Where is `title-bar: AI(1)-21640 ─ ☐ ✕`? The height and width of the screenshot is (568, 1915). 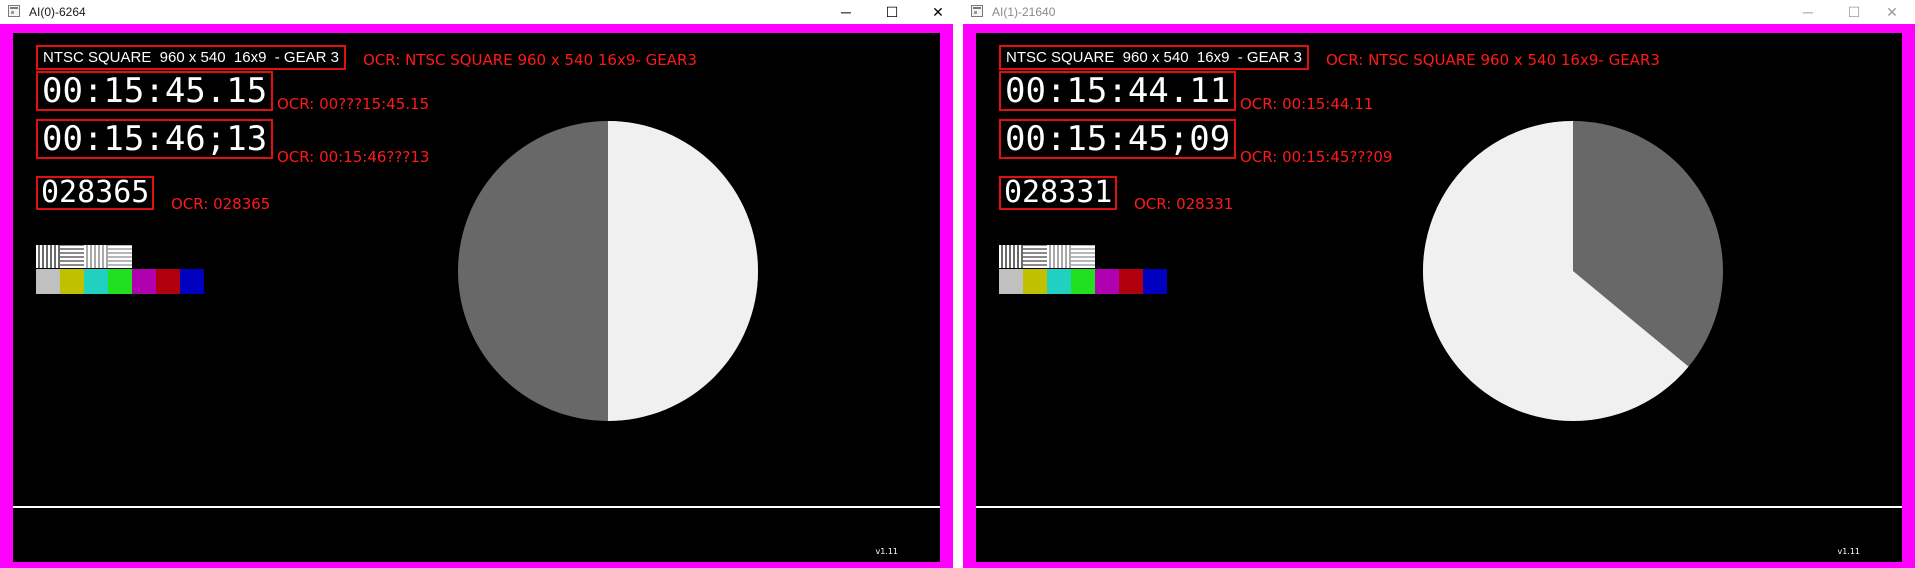
title-bar: AI(1)-21640 ─ ☐ ✕ is located at coordinates (1439, 12).